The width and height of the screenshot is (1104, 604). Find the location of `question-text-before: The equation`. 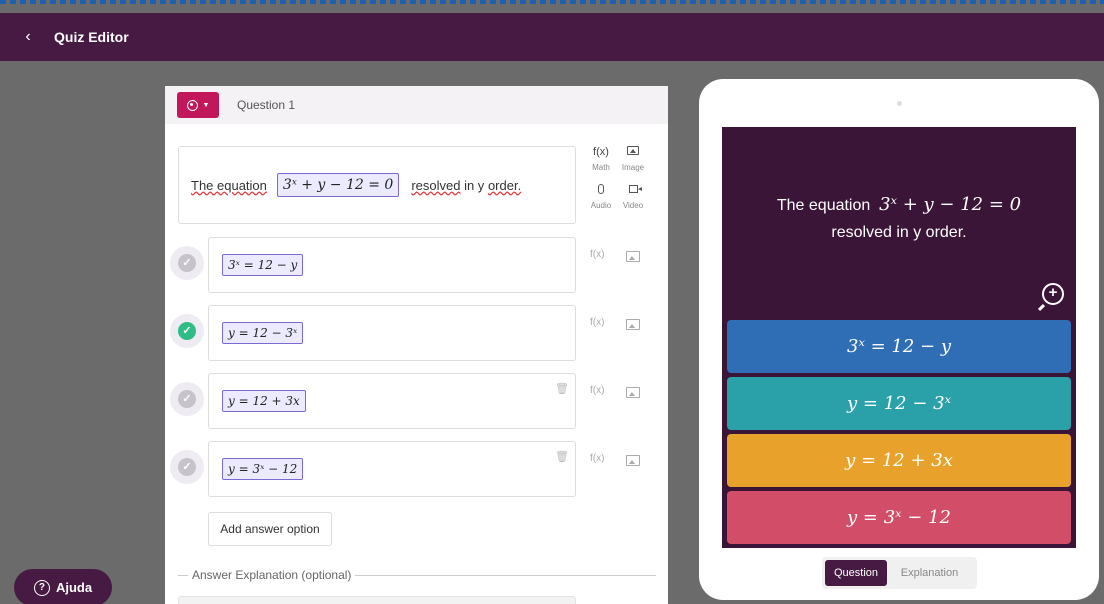

question-text-before: The equation is located at coordinates (229, 185).